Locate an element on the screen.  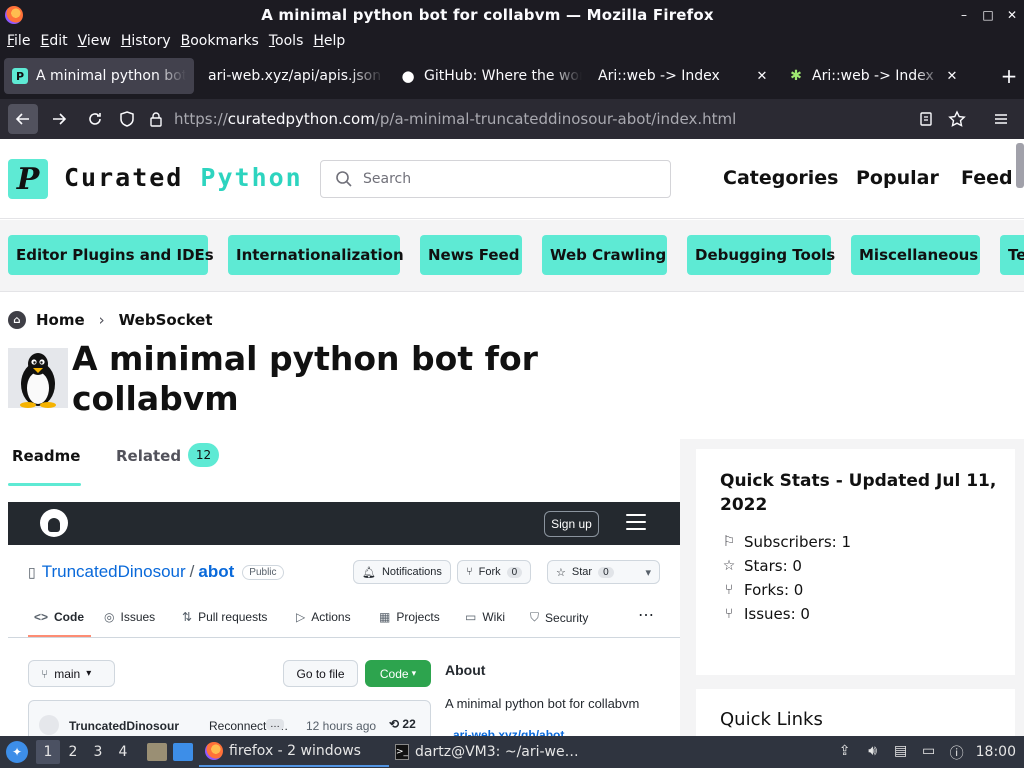
browser-tab-ari-web-index: Ari::web -> Index ✕ is located at coordinates (685, 76).